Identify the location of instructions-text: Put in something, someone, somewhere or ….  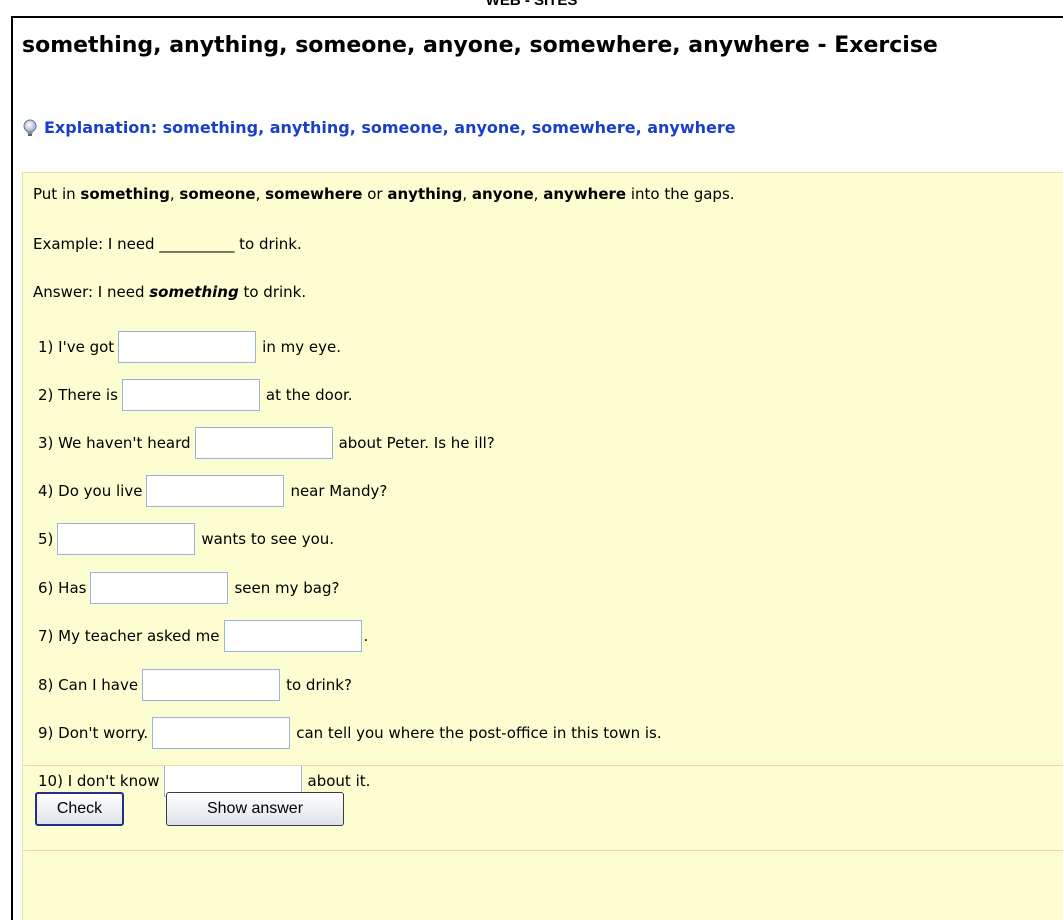
(384, 194).